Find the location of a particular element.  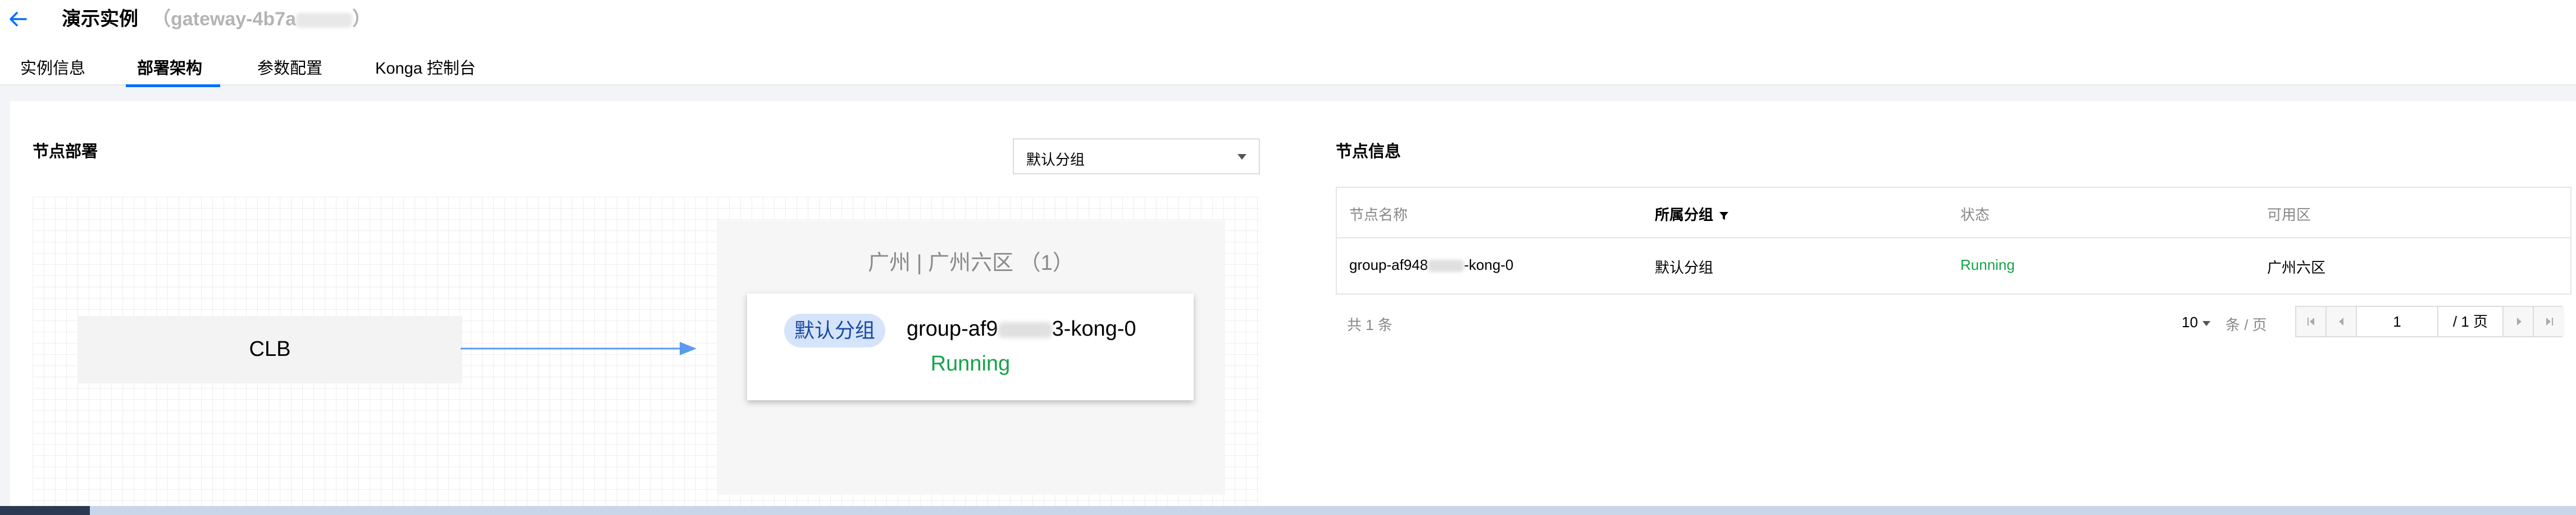

next-page-button is located at coordinates (2519, 321).